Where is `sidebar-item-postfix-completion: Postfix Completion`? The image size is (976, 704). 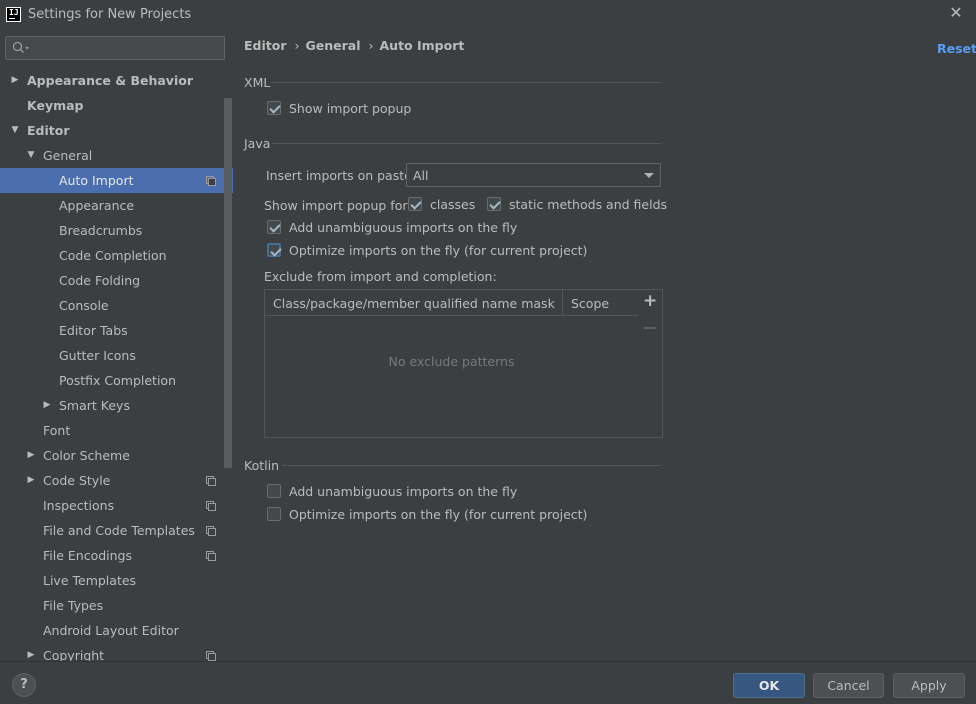 sidebar-item-postfix-completion: Postfix Completion is located at coordinates (116, 380).